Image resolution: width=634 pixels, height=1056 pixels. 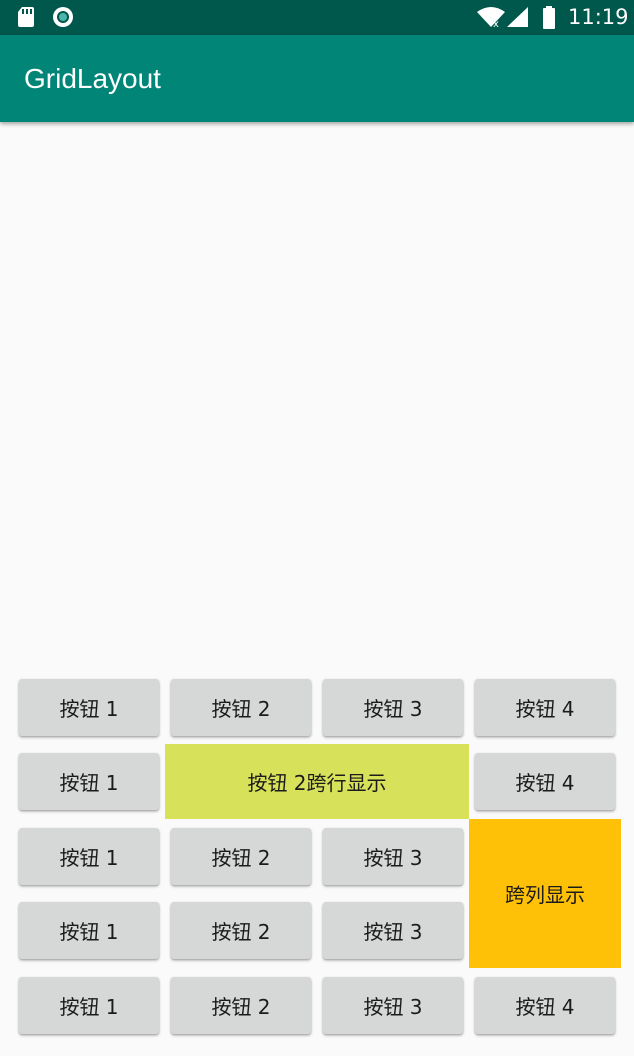 I want to click on app-title: GridLayout, so click(x=92, y=78).